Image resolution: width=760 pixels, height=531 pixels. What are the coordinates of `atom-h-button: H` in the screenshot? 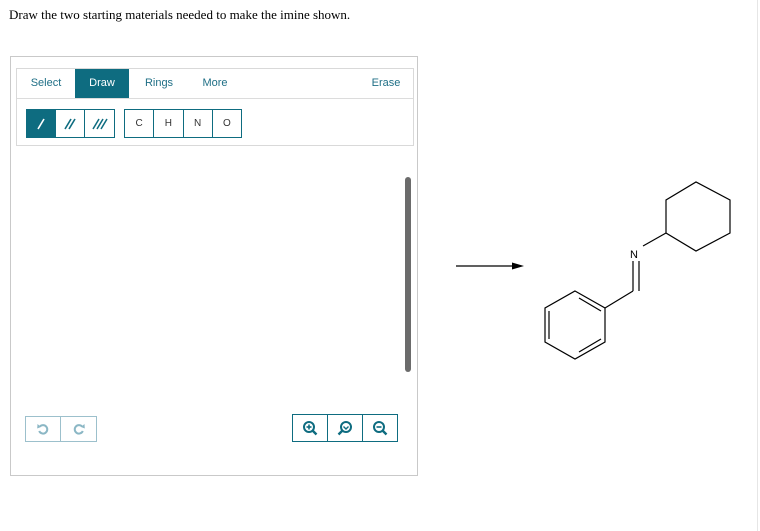 It's located at (169, 123).